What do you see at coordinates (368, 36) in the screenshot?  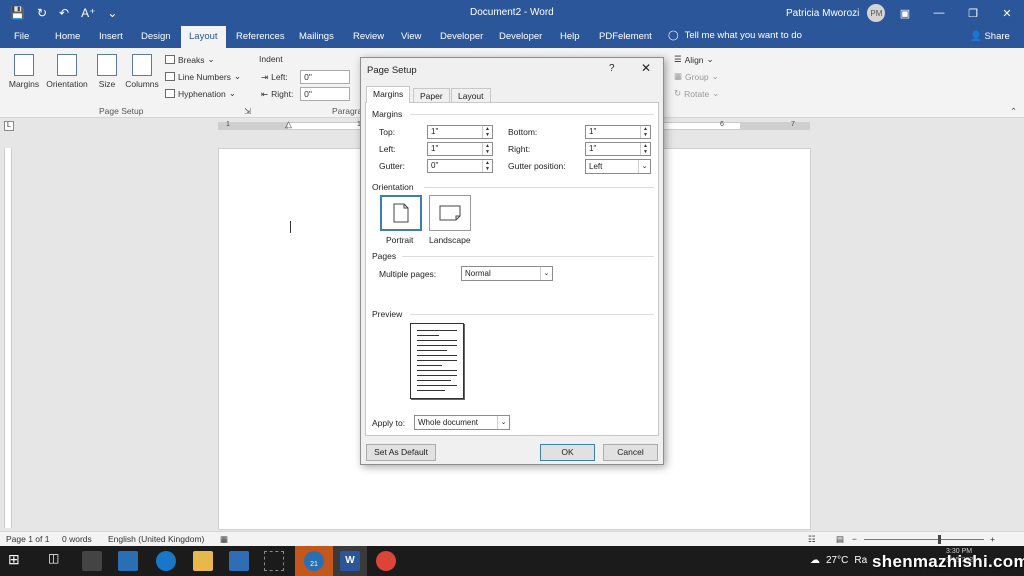 I see `tab-review: Review` at bounding box center [368, 36].